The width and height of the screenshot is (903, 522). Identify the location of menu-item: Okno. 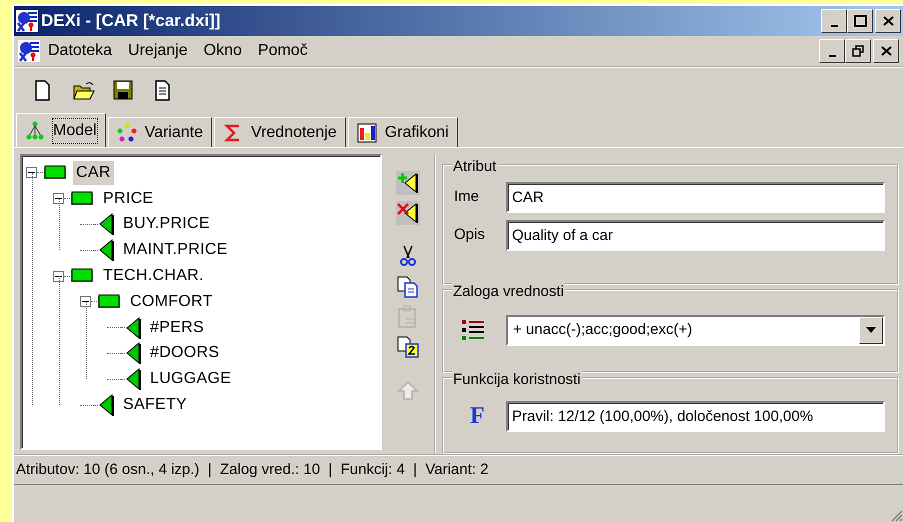
(223, 51).